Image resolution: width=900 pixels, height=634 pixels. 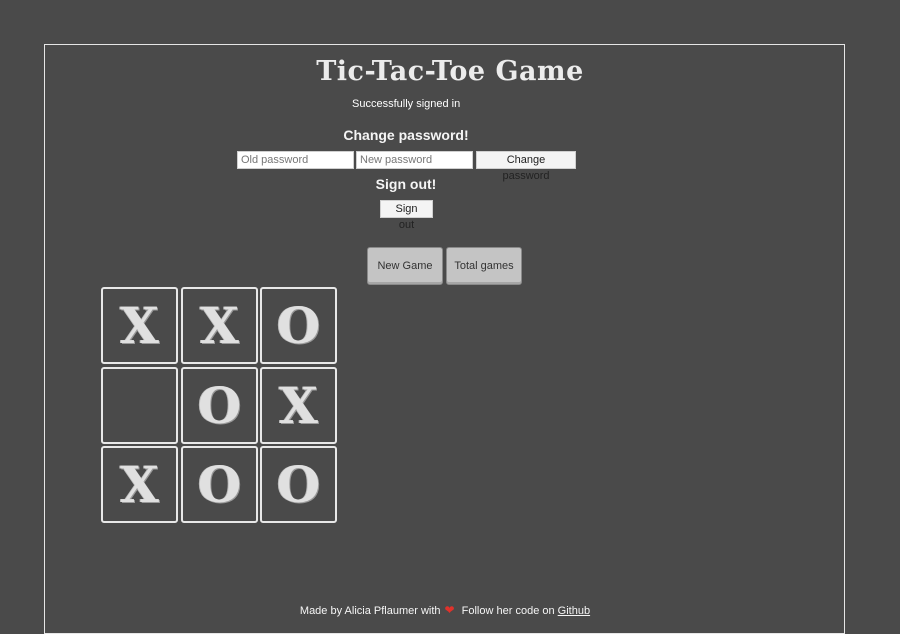 What do you see at coordinates (405, 266) in the screenshot?
I see `new-game-button: New Game` at bounding box center [405, 266].